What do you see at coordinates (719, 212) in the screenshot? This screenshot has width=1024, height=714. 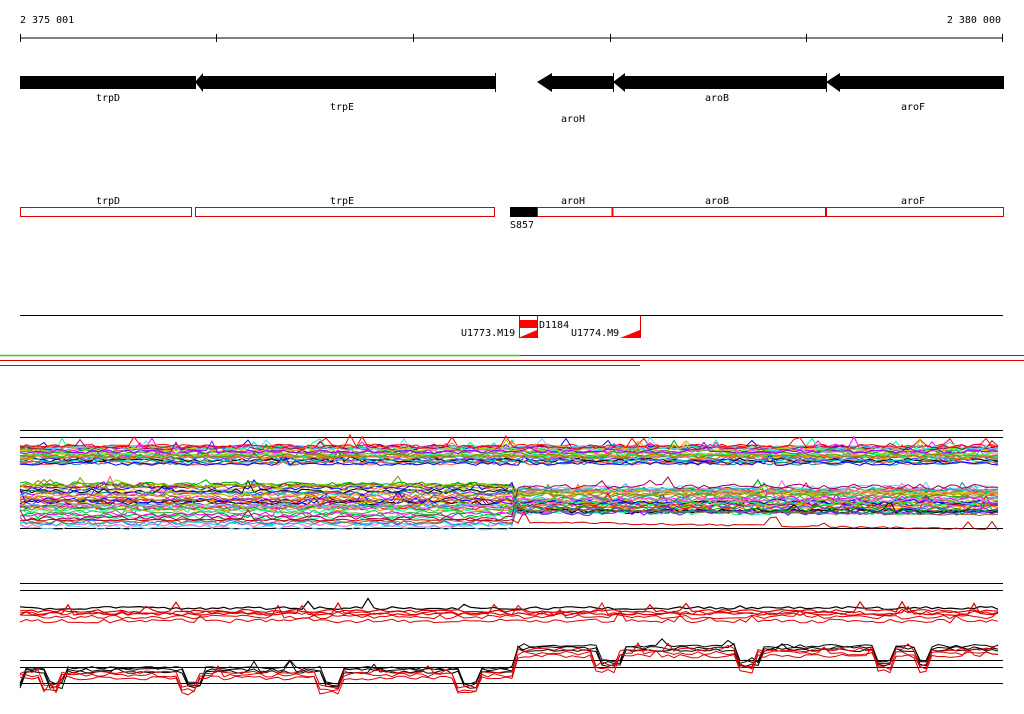 I see `cds-box-aroB` at bounding box center [719, 212].